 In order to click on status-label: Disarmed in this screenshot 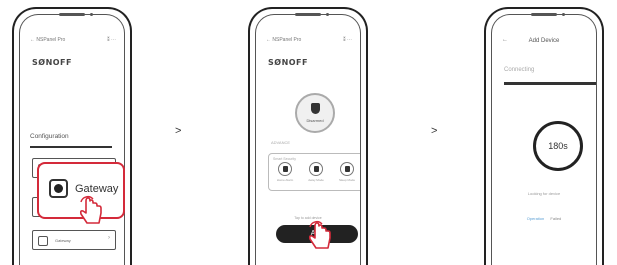, I will do `click(315, 120)`.